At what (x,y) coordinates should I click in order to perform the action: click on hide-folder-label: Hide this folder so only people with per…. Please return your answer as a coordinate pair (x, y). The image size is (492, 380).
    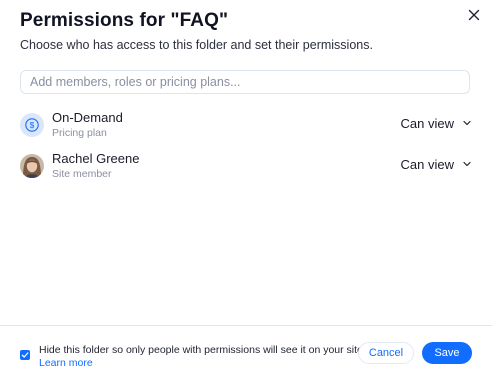
    Looking at the image, I should click on (202, 350).